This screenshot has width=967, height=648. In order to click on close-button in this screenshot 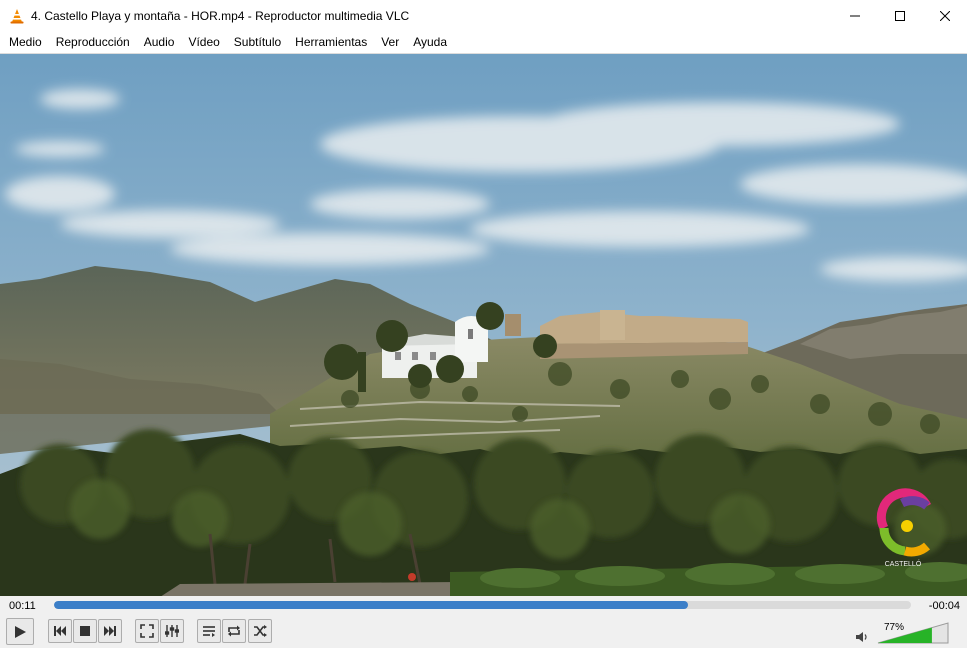, I will do `click(944, 16)`.